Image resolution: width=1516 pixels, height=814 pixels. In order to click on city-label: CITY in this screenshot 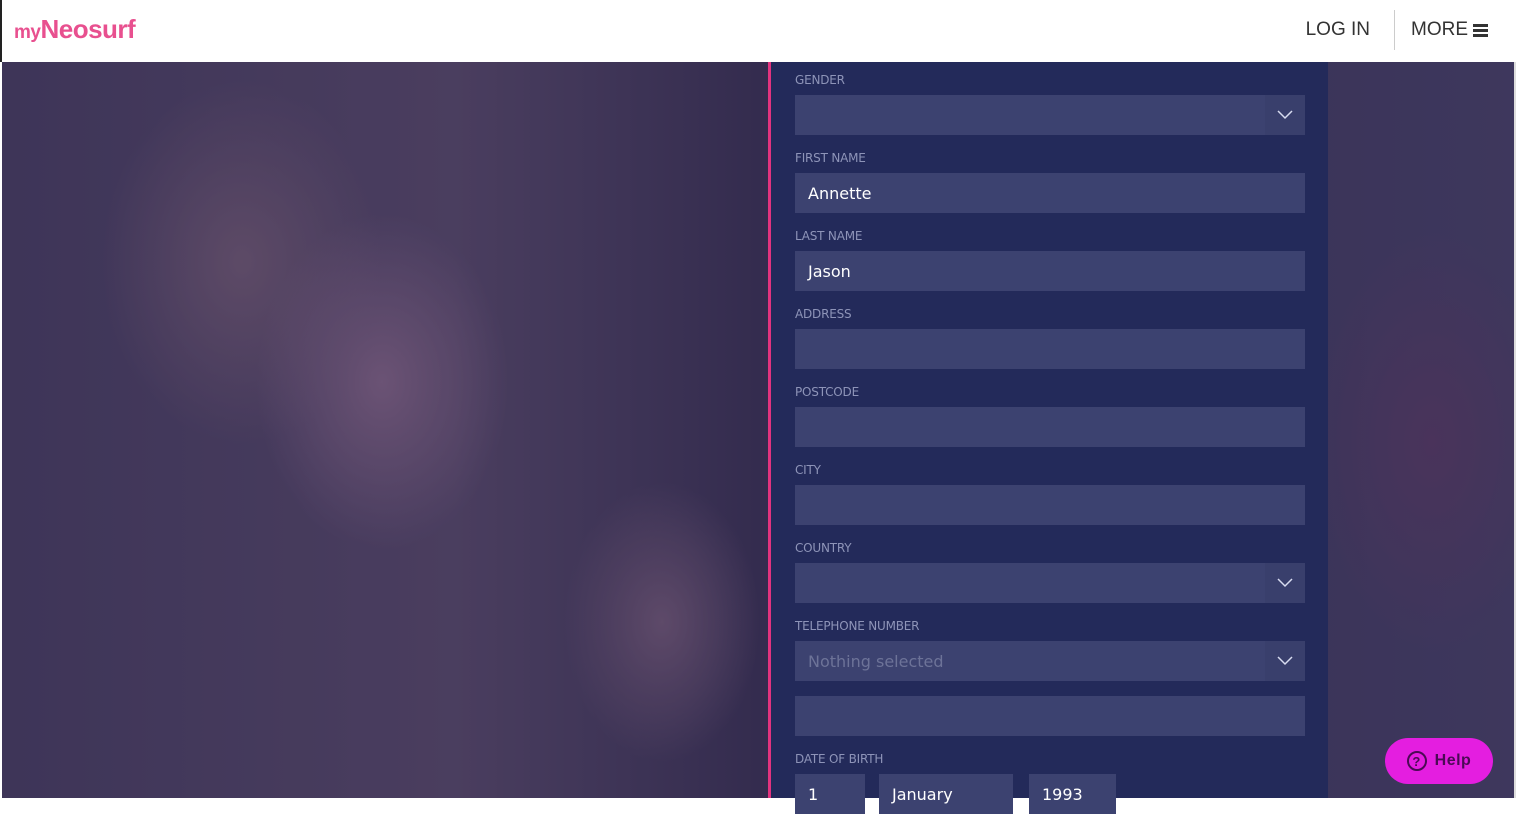, I will do `click(808, 470)`.